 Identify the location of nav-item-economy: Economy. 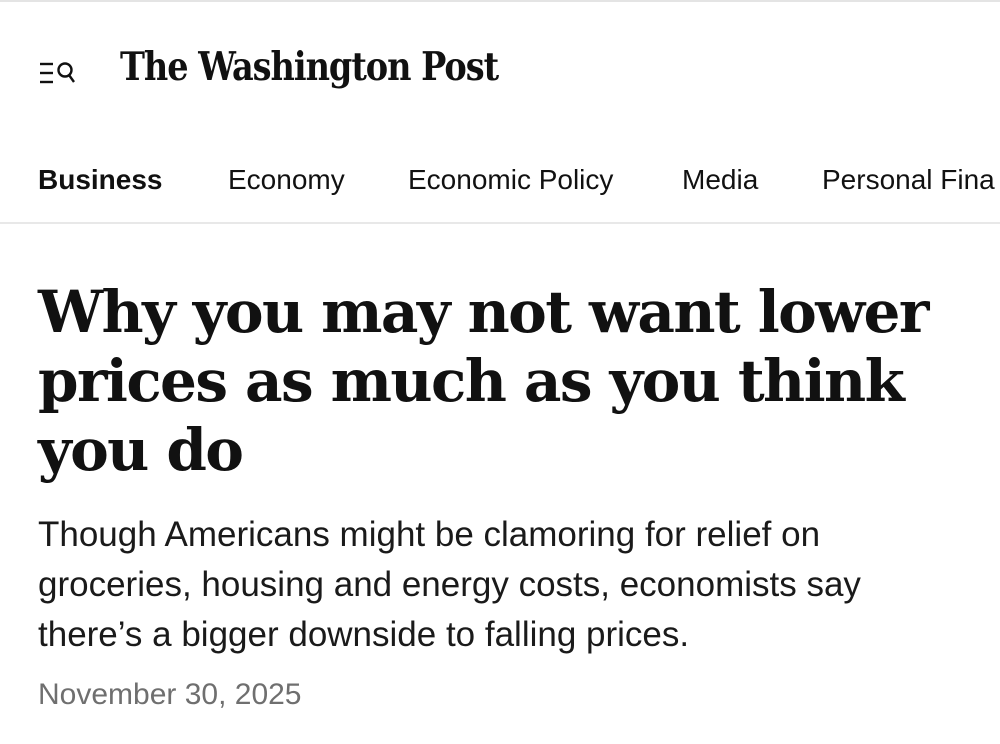
(286, 180).